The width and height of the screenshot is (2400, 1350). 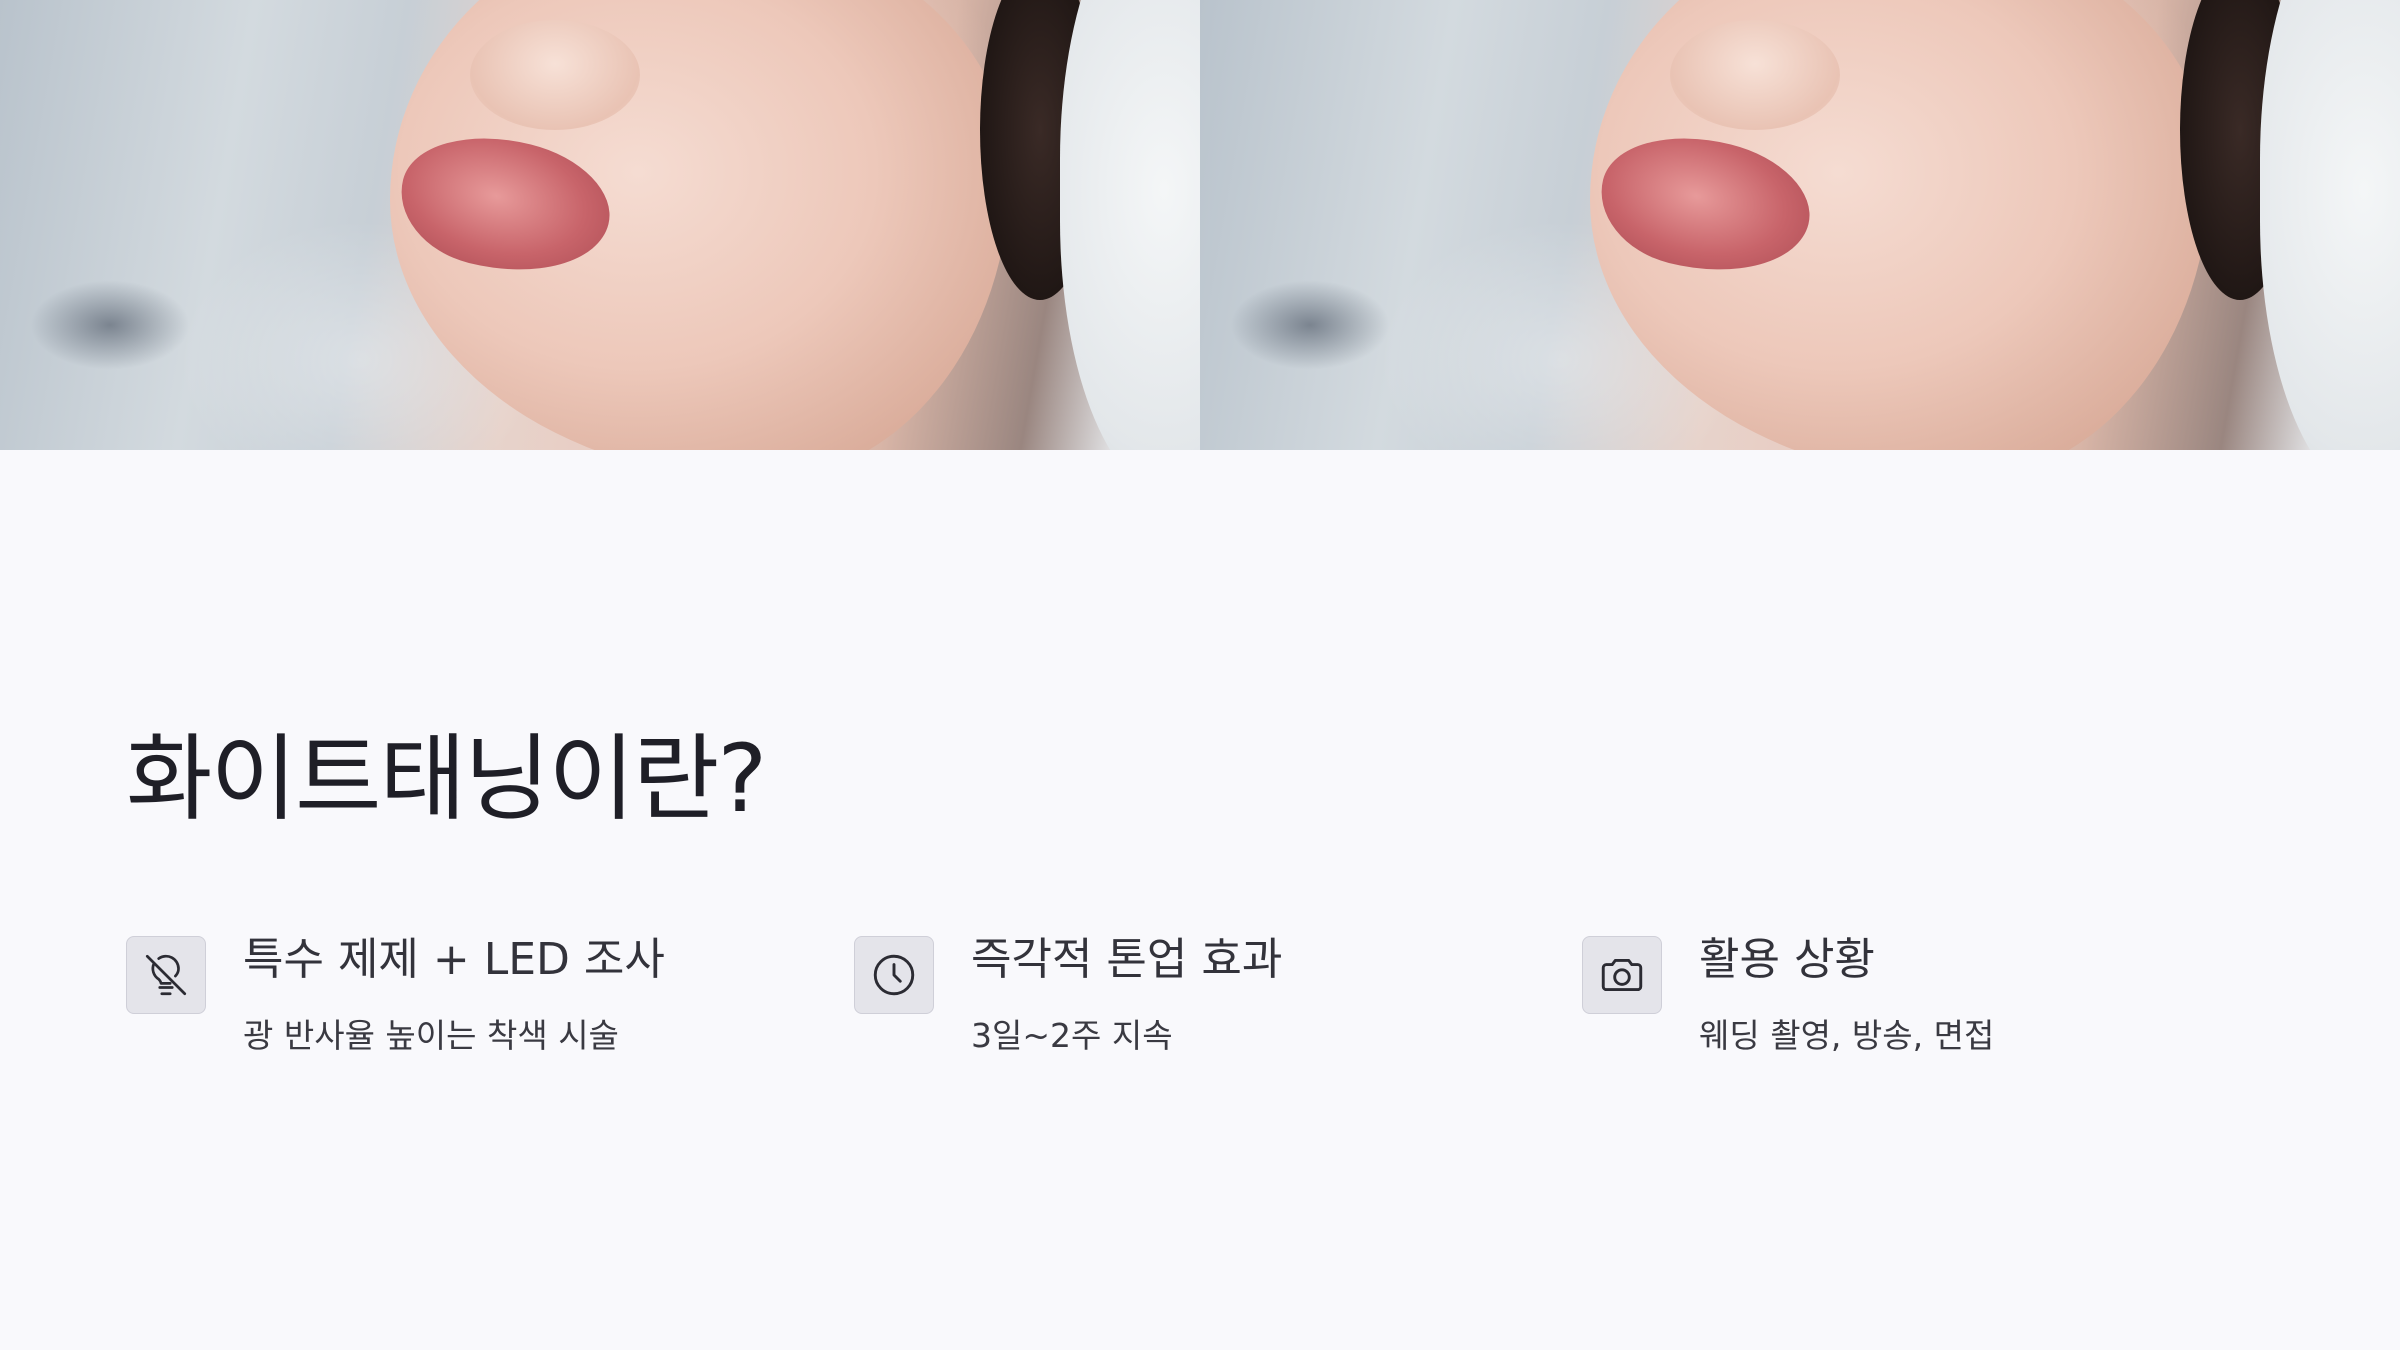 What do you see at coordinates (1072, 1035) in the screenshot?
I see `feature-description: 3일~2주 지속` at bounding box center [1072, 1035].